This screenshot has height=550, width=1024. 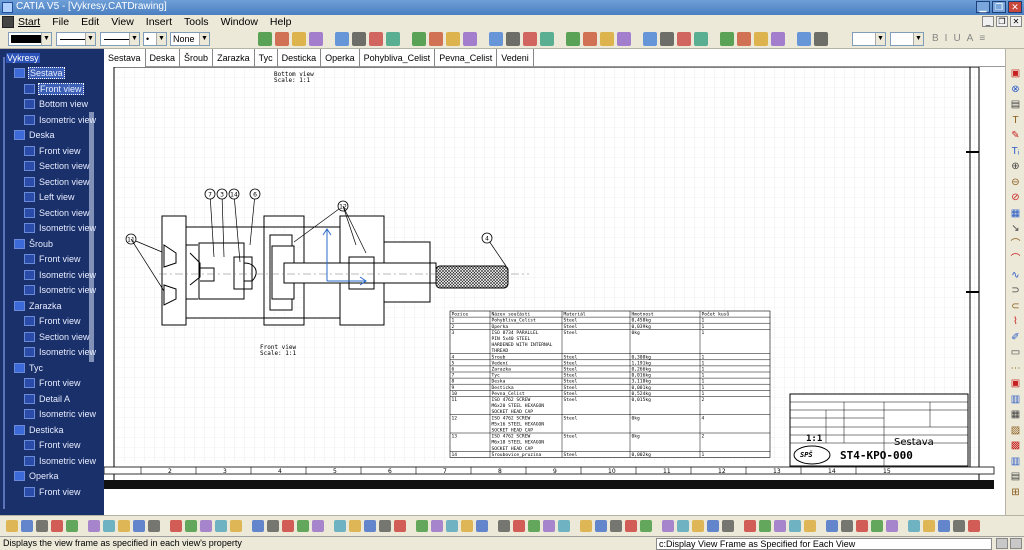 What do you see at coordinates (1015, 306) in the screenshot?
I see `chamfer-icon: ⊂` at bounding box center [1015, 306].